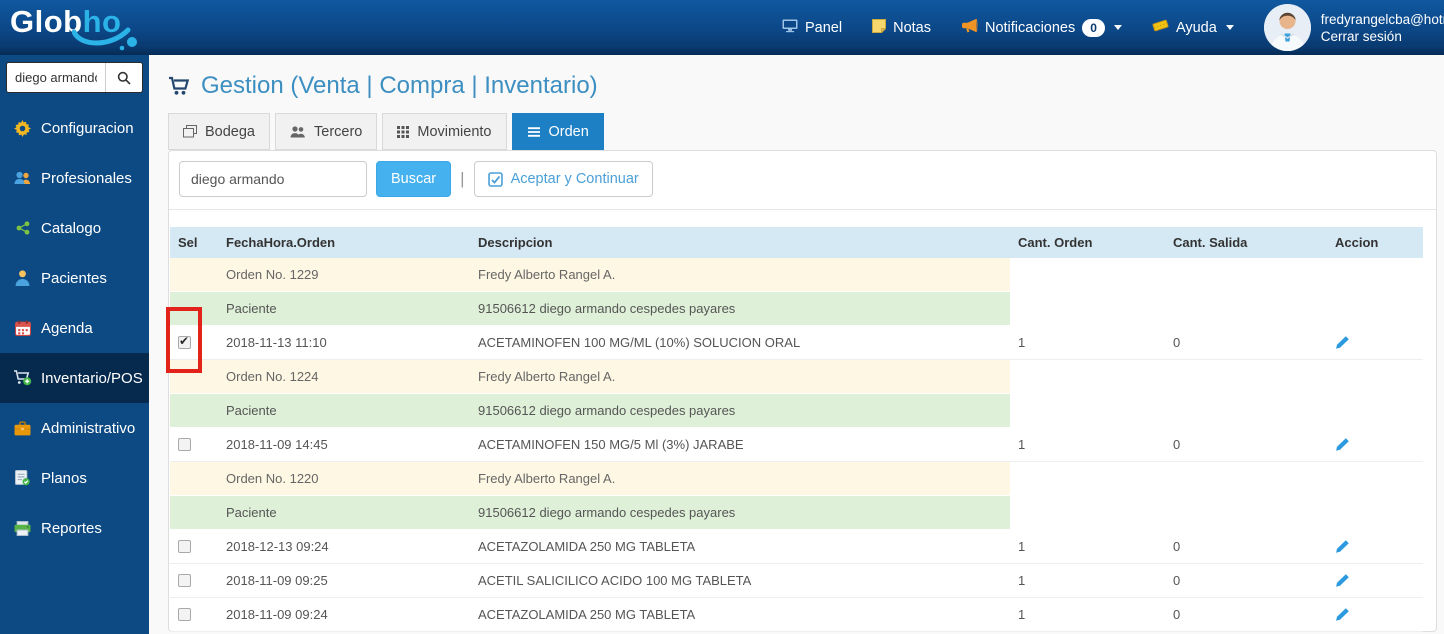 This screenshot has width=1444, height=634. Describe the element at coordinates (190, 131) in the screenshot. I see `window-icon` at that location.